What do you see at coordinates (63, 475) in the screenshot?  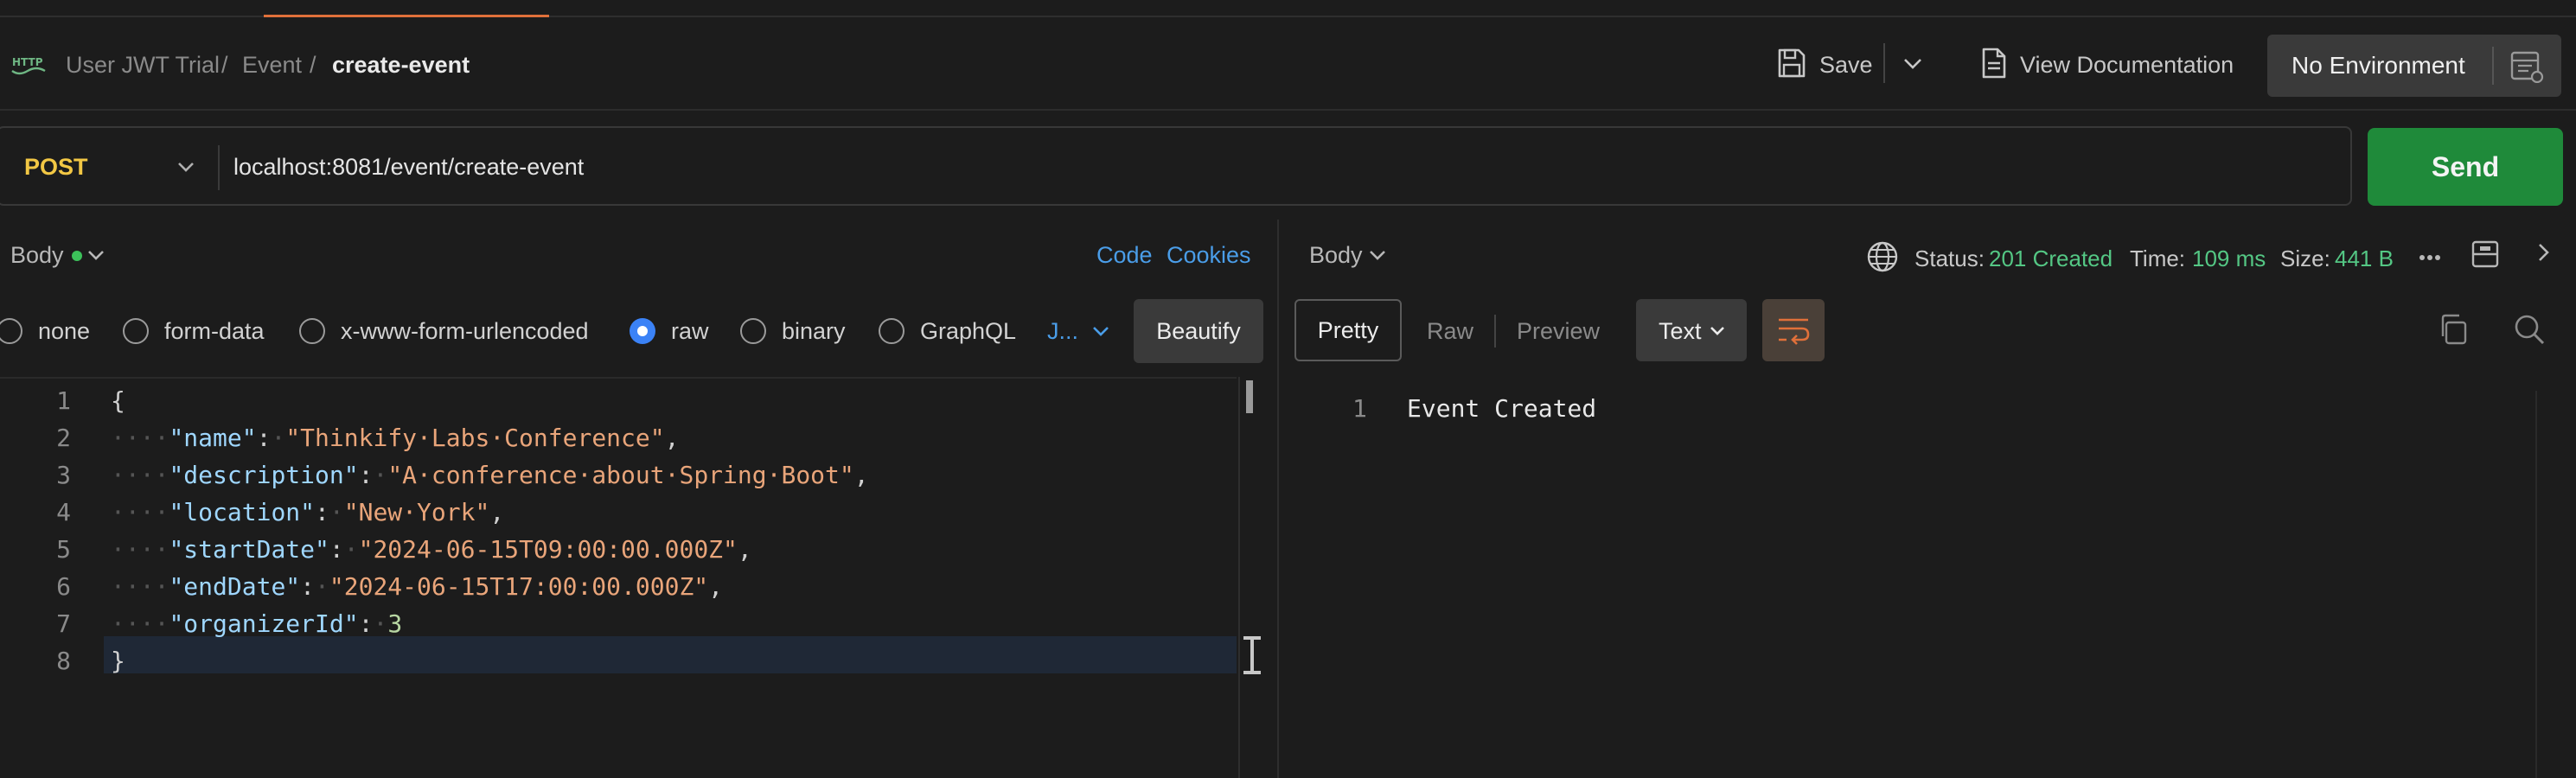 I see `line-number: 3` at bounding box center [63, 475].